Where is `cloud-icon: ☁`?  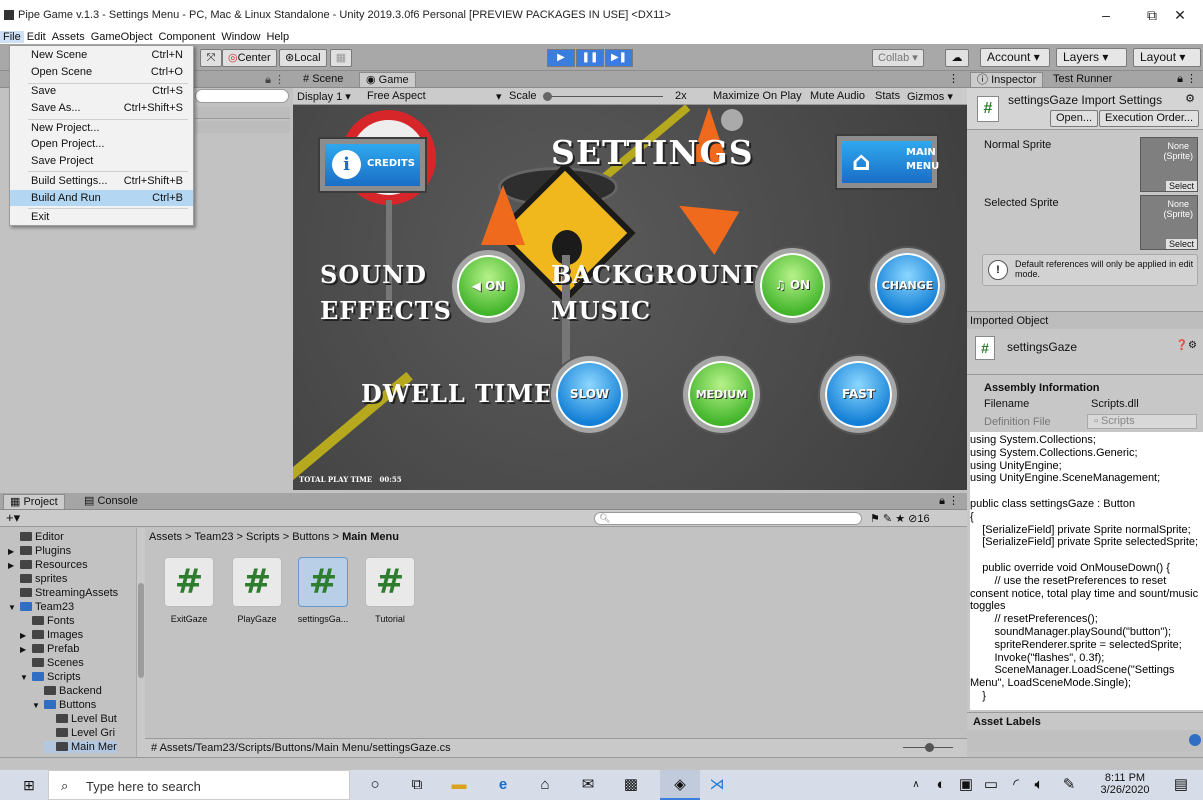
cloud-icon: ☁ is located at coordinates (957, 58).